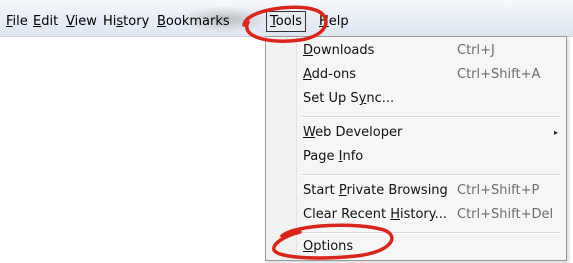 The width and height of the screenshot is (573, 263). Describe the element at coordinates (433, 51) in the screenshot. I see `menu-item-downloads: Downloads Ctrl+J` at that location.